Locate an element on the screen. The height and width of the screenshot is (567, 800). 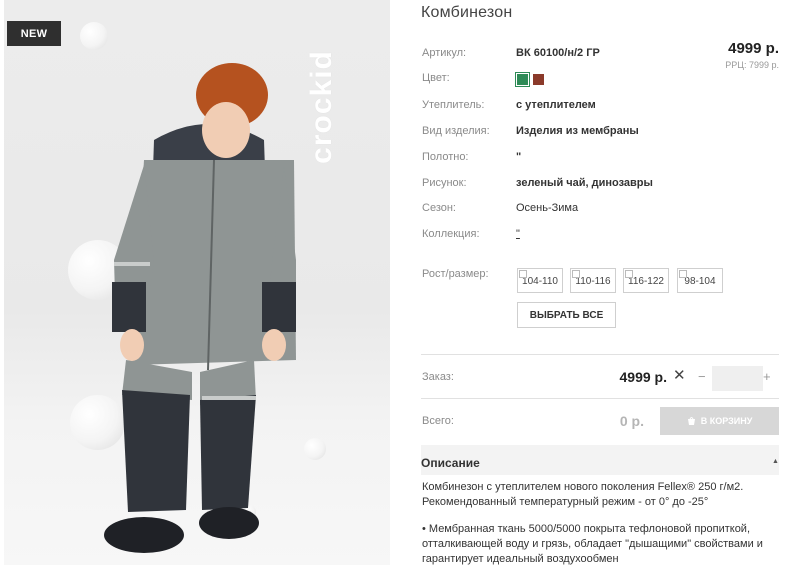
size-option-110-116: 110-116 is located at coordinates (593, 280).